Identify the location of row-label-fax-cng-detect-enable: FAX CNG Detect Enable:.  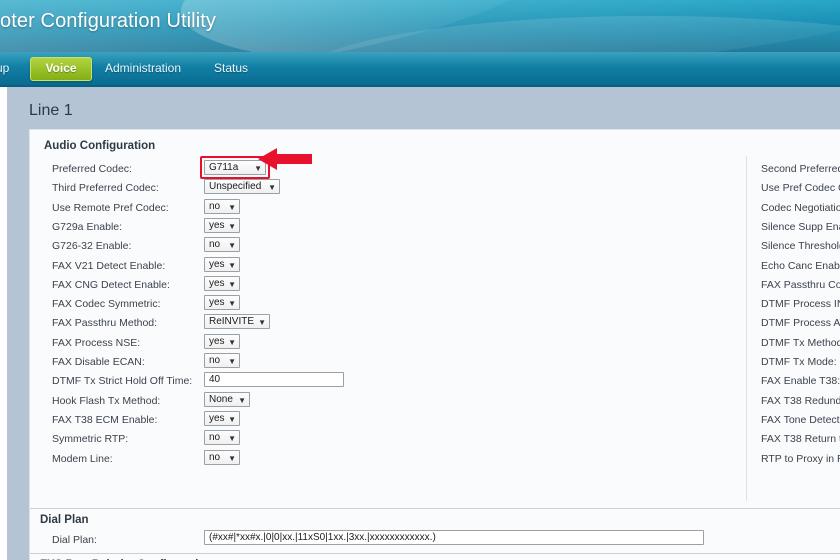
(111, 285).